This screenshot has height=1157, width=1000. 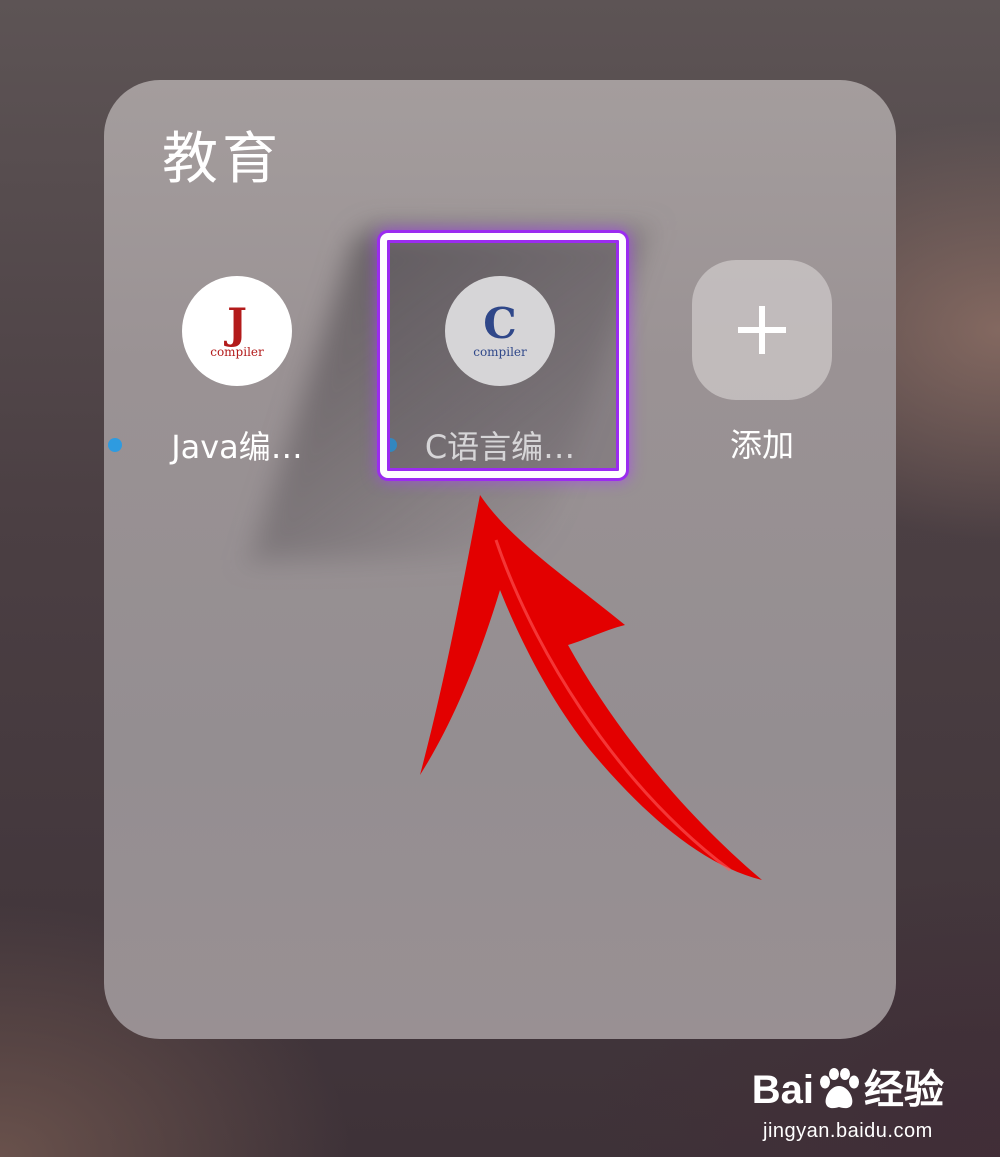 I want to click on plus-icon, so click(x=762, y=330).